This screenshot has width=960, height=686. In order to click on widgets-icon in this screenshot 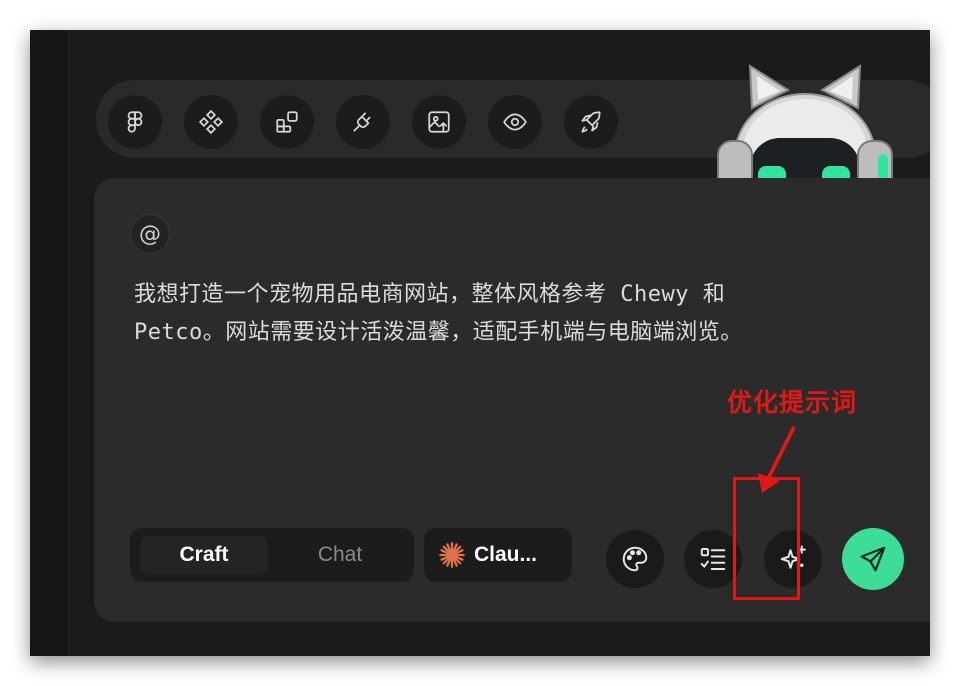, I will do `click(287, 122)`.